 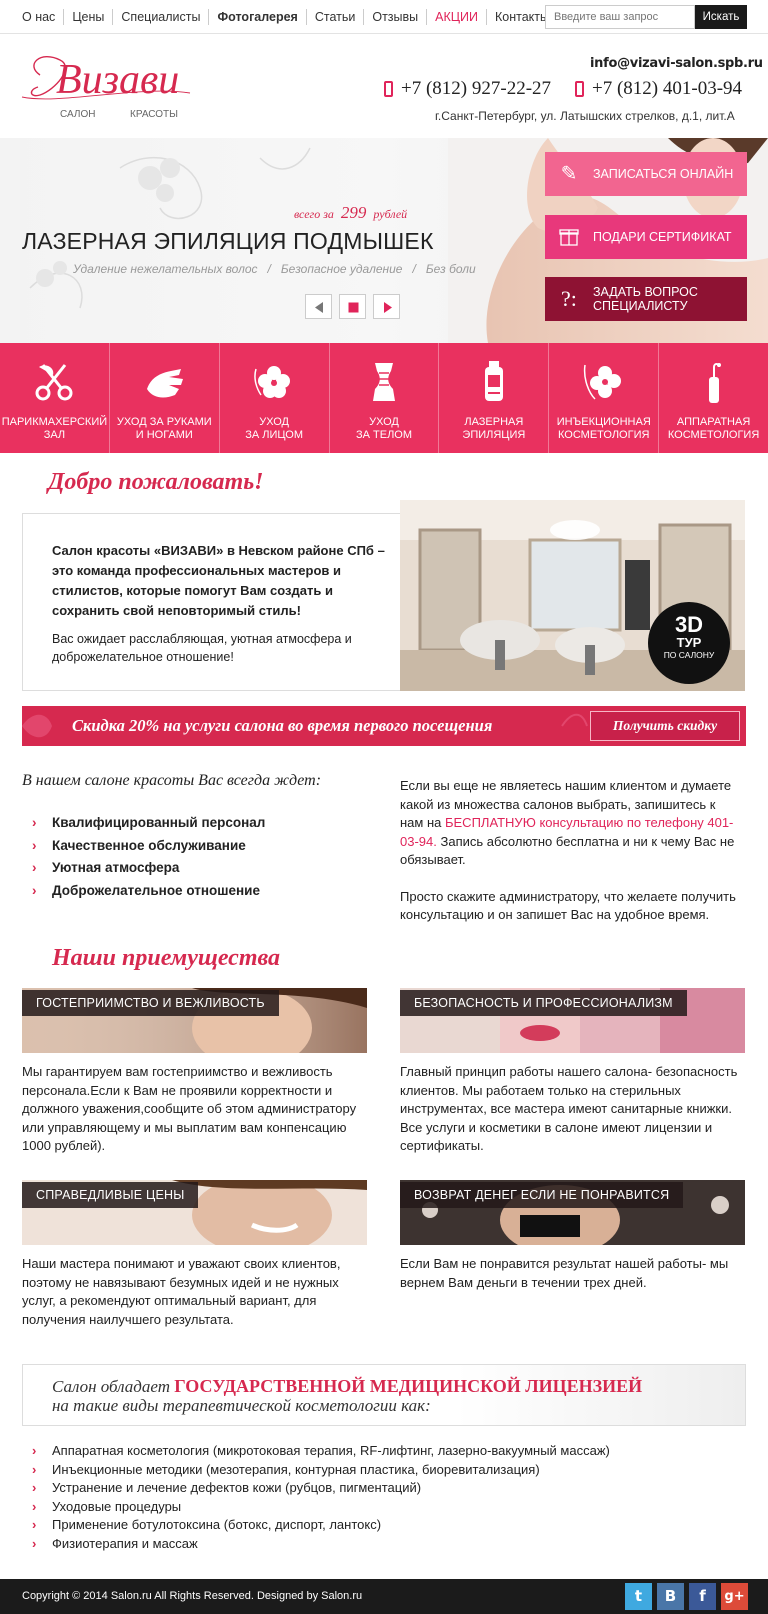 What do you see at coordinates (117, 80) in the screenshot?
I see `logo-wordmark: Визави` at bounding box center [117, 80].